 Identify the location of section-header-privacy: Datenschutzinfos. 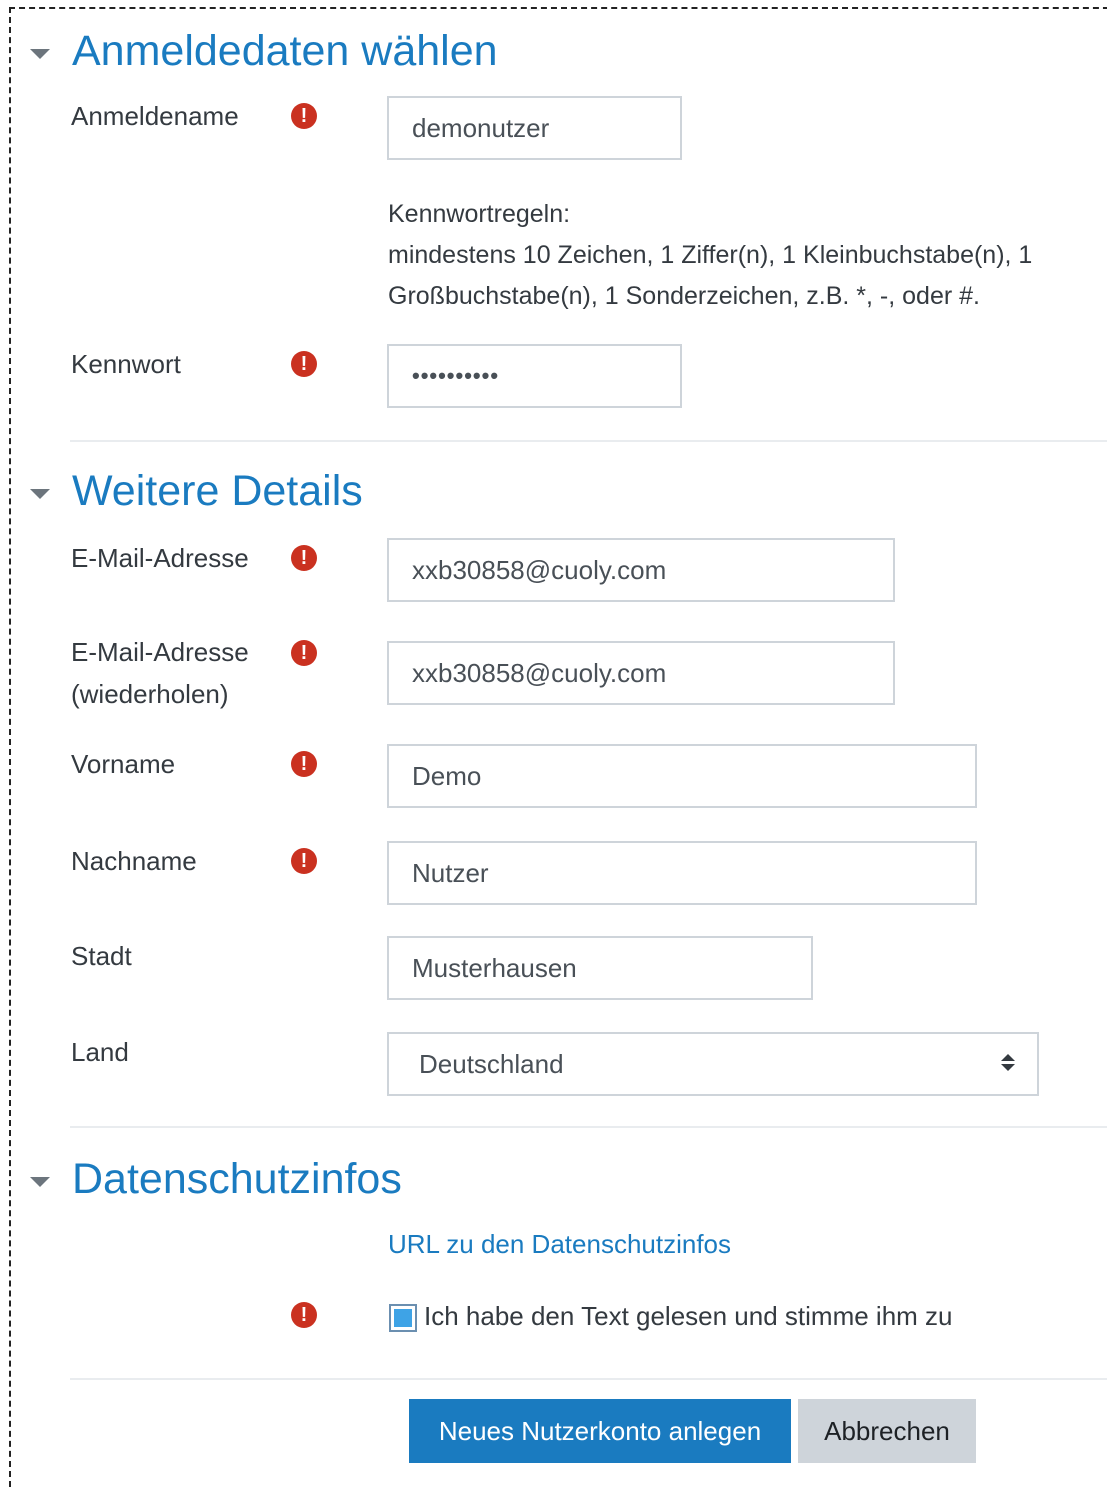
(216, 1179).